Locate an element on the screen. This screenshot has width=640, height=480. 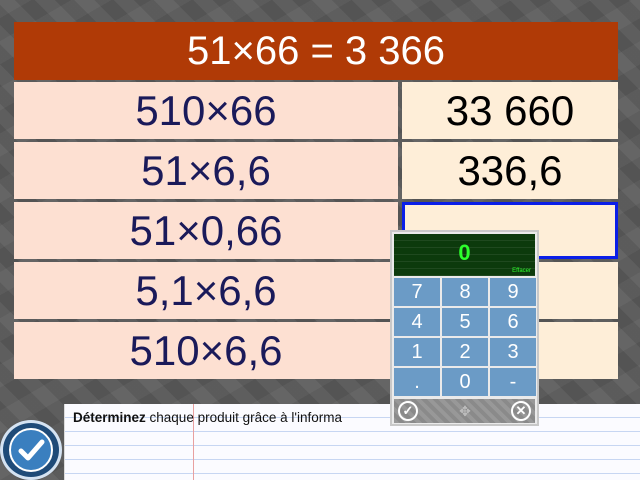
table-row: 51×6,6 336,6 is located at coordinates (316, 170).